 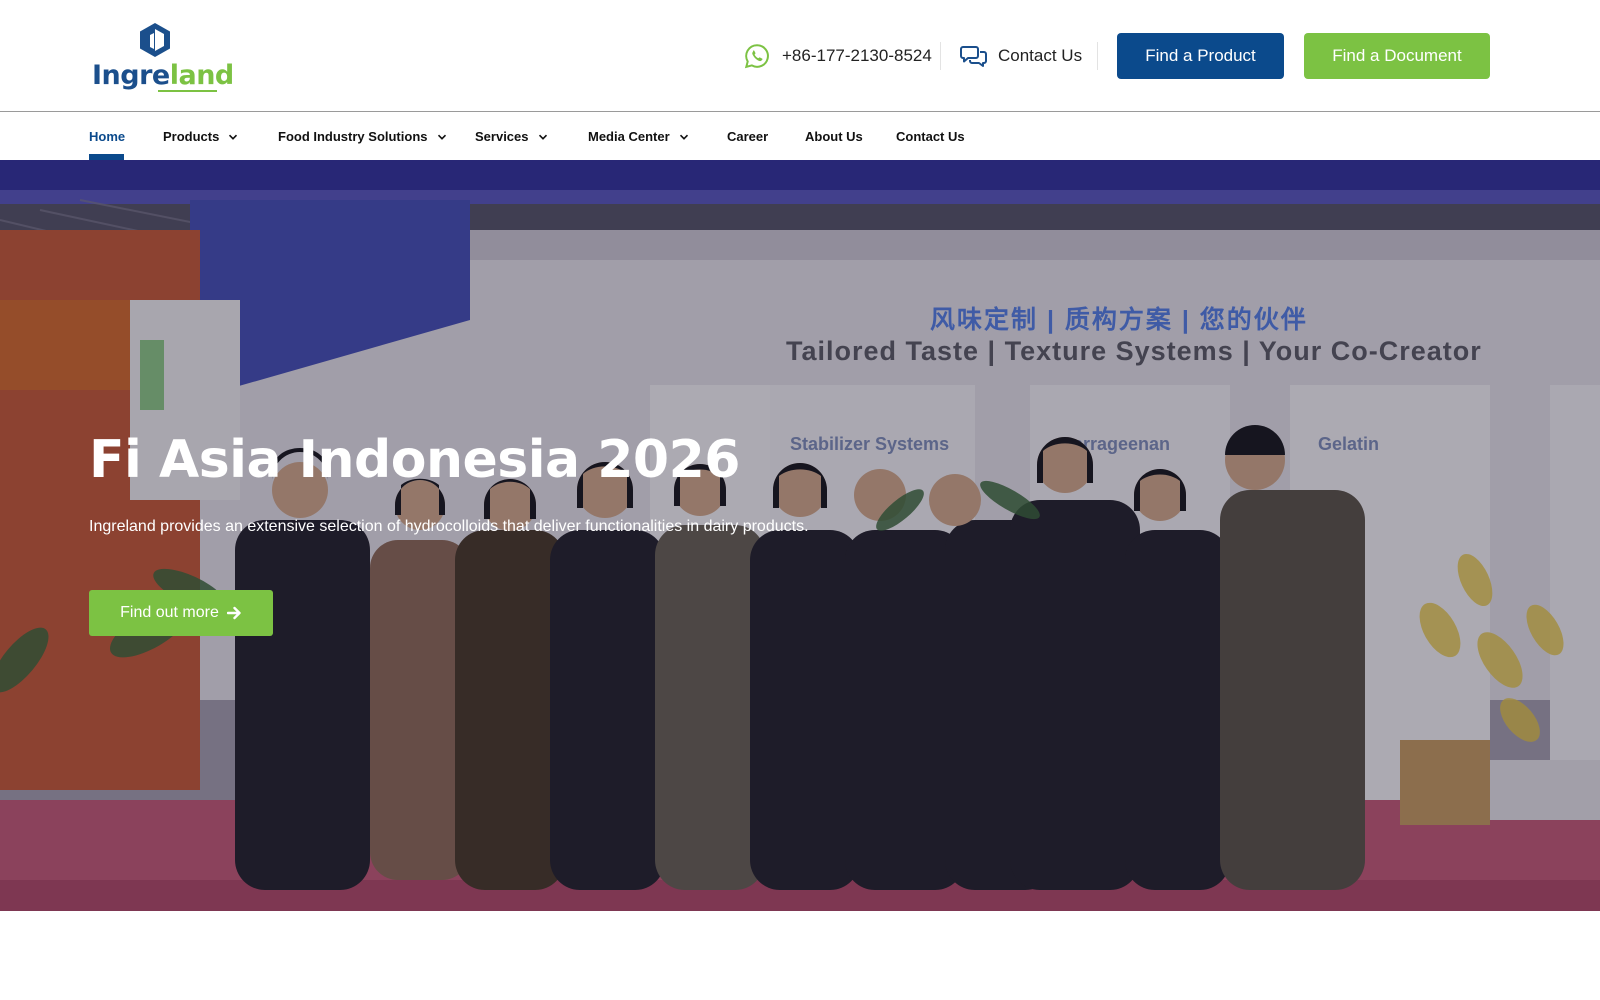 I want to click on nav-item-career: Career, so click(x=747, y=136).